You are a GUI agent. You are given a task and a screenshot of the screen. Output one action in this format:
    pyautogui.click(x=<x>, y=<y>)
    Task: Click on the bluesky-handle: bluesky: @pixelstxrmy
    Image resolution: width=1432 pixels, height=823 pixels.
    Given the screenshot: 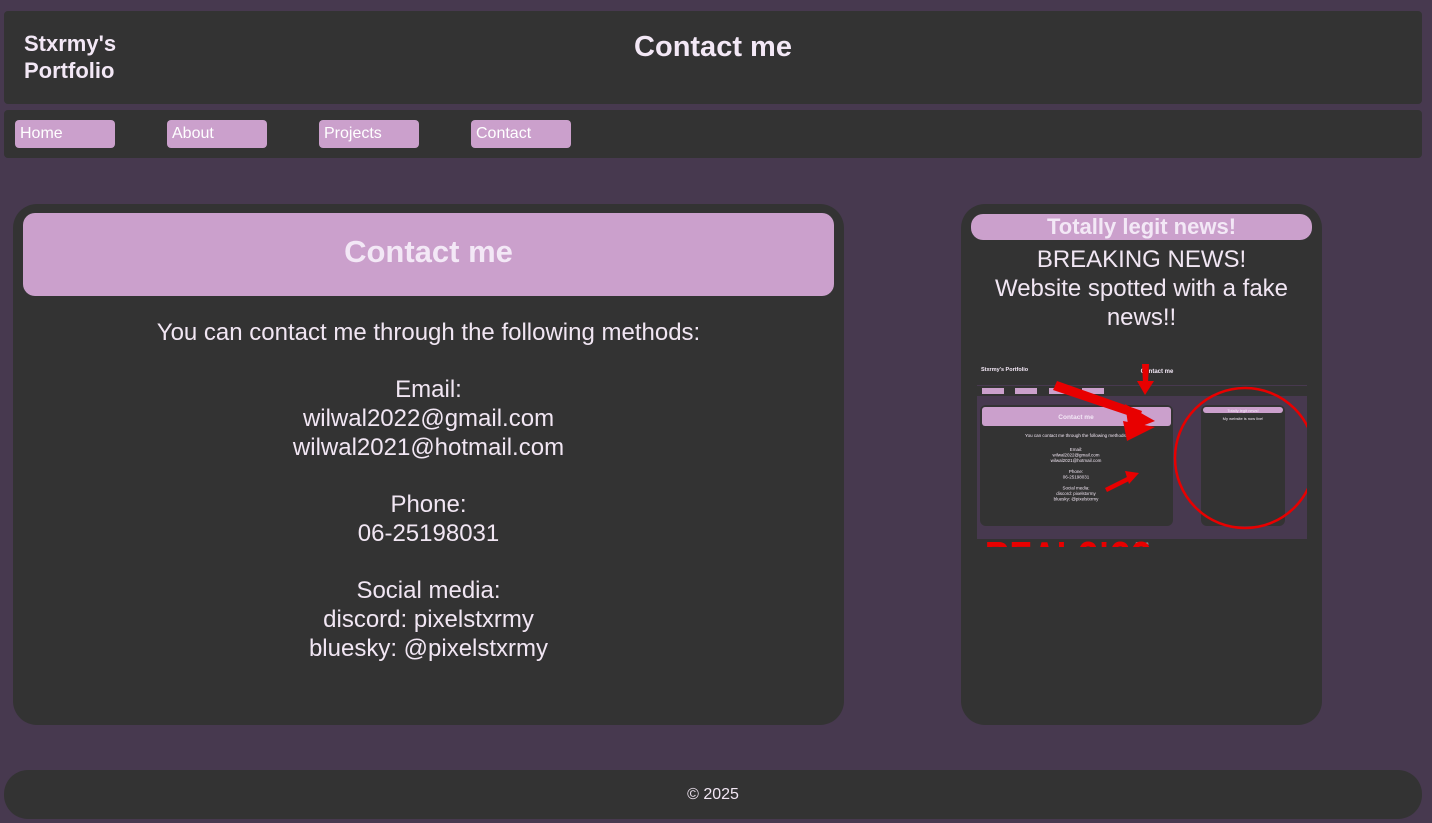 What is the action you would take?
    pyautogui.click(x=428, y=648)
    